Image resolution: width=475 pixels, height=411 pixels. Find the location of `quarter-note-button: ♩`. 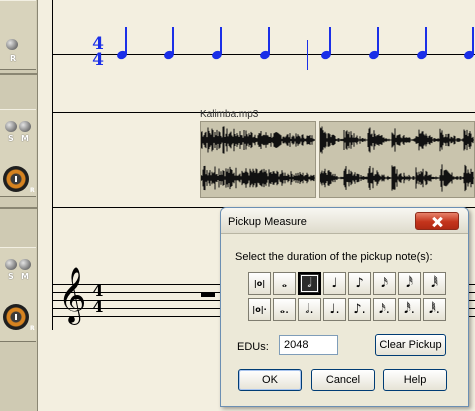

quarter-note-button: ♩ is located at coordinates (334, 283).